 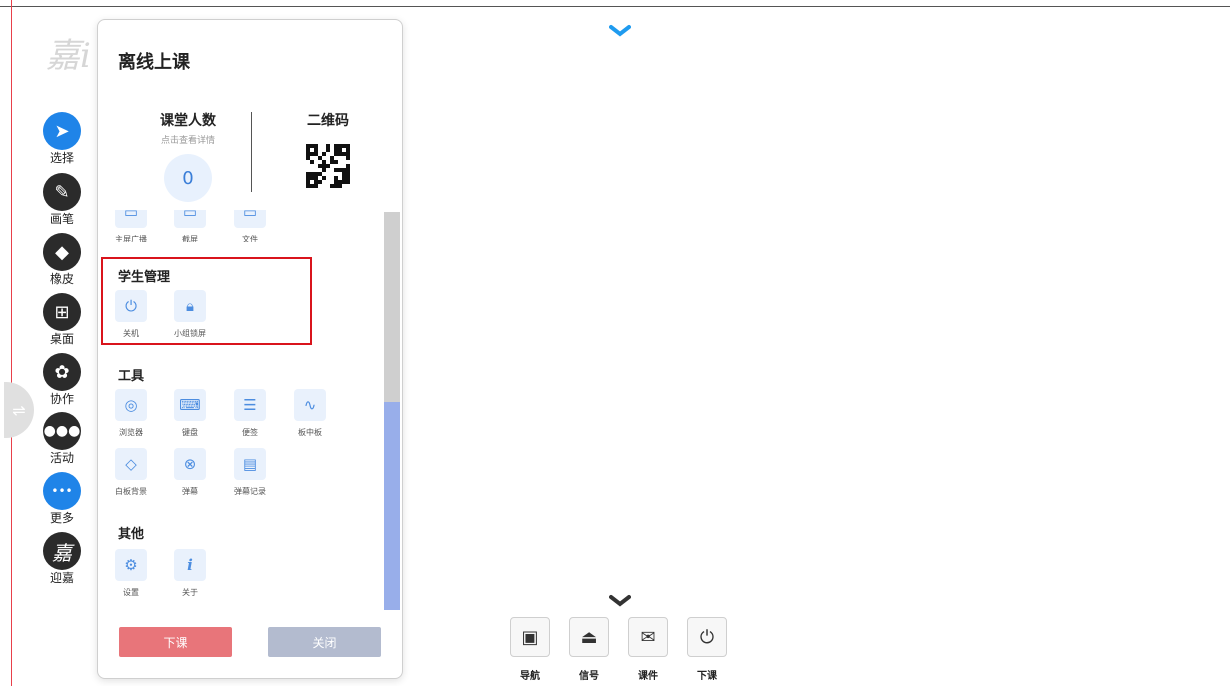 What do you see at coordinates (589, 676) in the screenshot?
I see `bottom-label: 信号` at bounding box center [589, 676].